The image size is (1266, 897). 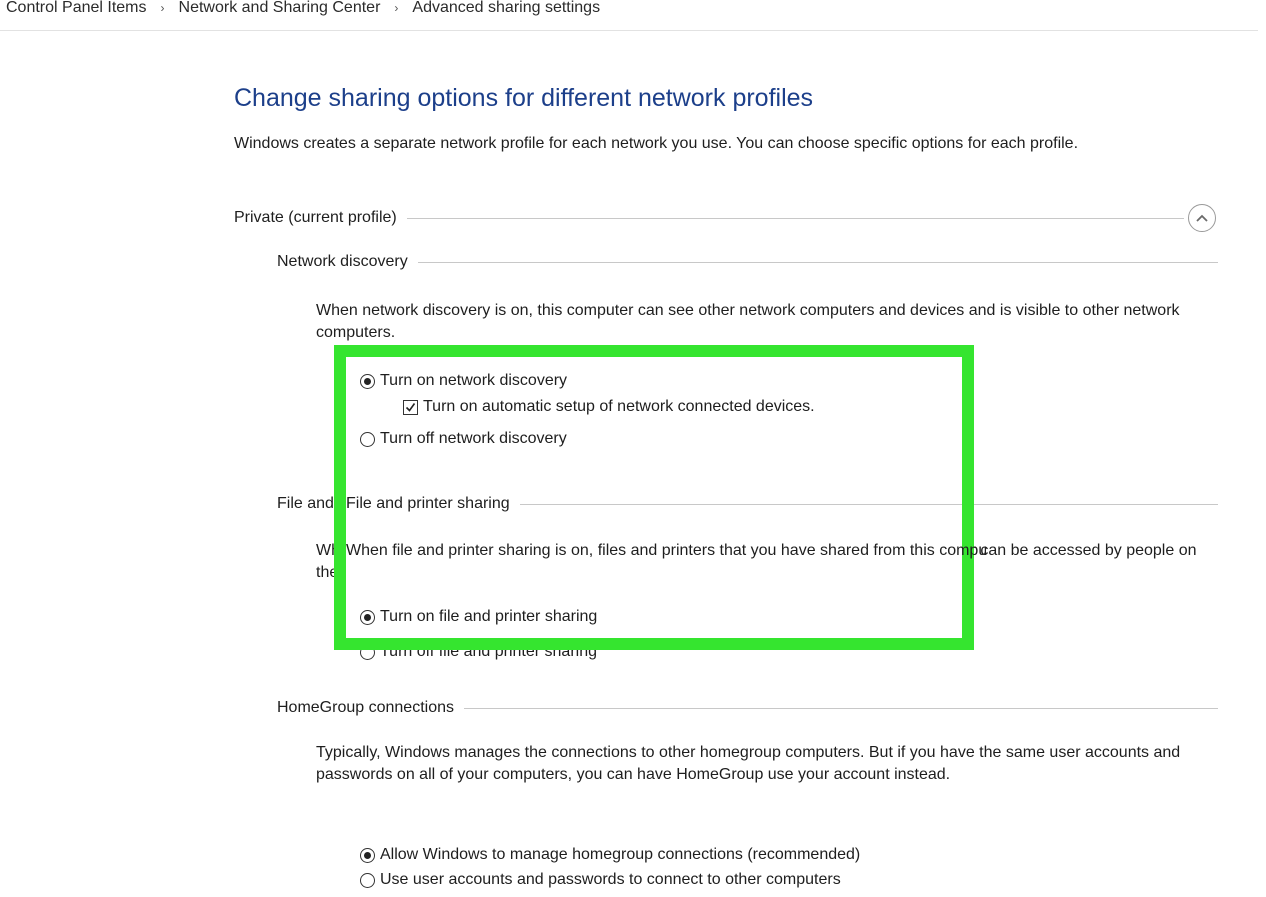 I want to click on file-printer-sharing-overlay-rule, so click(x=740, y=504).